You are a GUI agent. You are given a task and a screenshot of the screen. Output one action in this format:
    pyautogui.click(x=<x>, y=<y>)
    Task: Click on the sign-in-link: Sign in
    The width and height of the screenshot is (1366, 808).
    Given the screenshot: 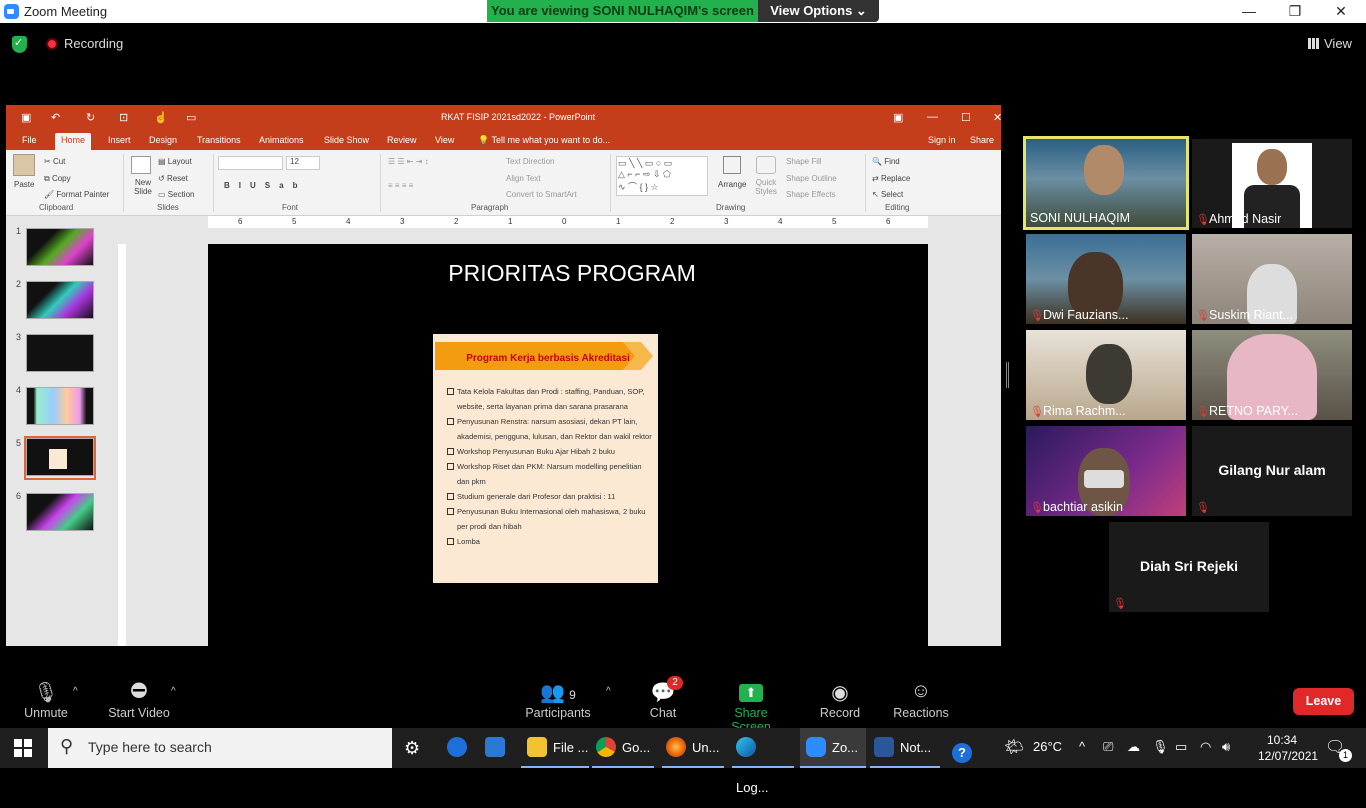 What is the action you would take?
    pyautogui.click(x=942, y=141)
    